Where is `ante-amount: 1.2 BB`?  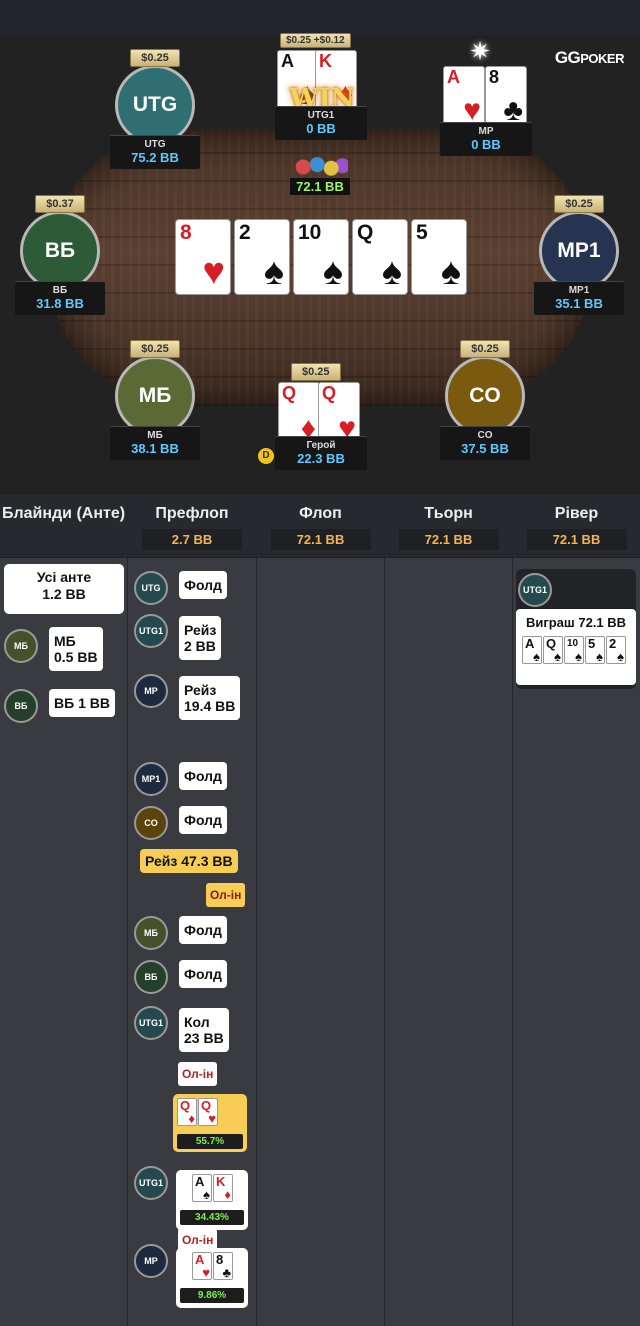 ante-amount: 1.2 BB is located at coordinates (64, 594).